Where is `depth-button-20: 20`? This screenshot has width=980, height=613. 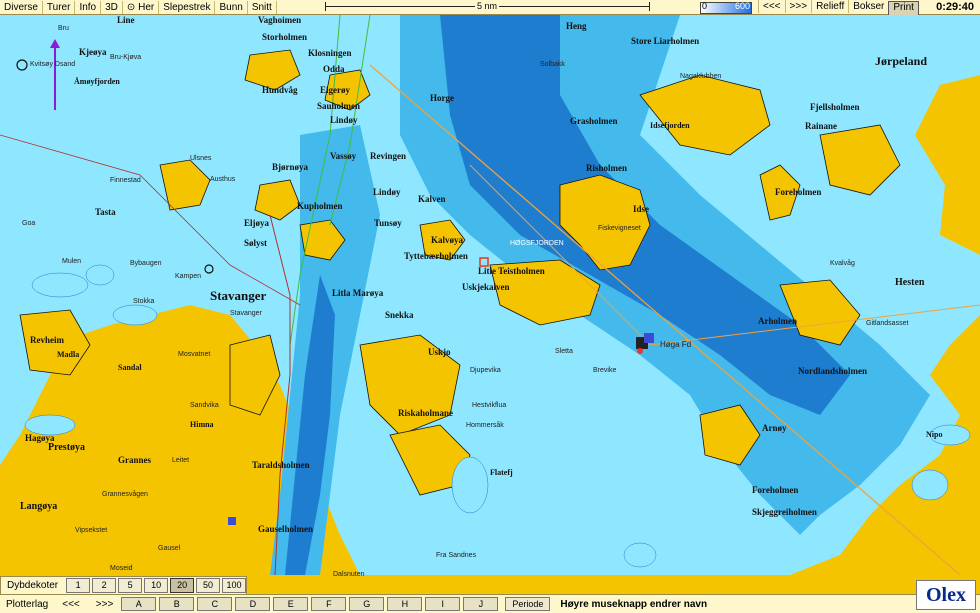 depth-button-20: 20 is located at coordinates (182, 585).